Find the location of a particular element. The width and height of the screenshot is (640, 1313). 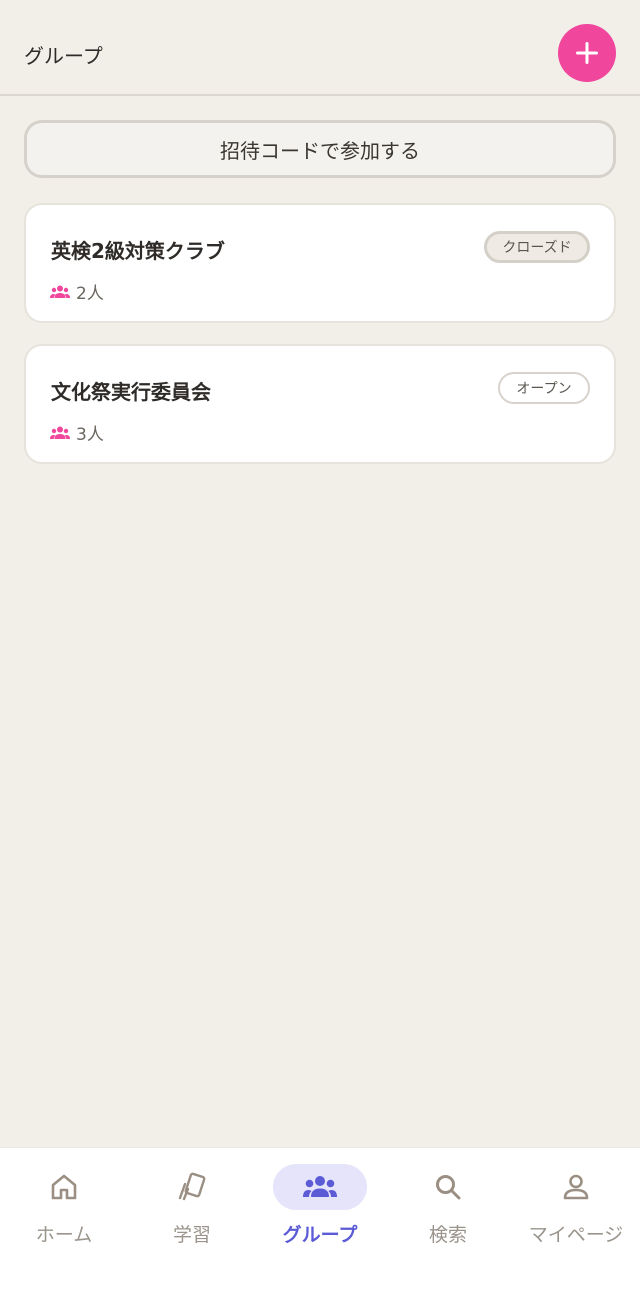

app-header: グループ is located at coordinates (320, 48).